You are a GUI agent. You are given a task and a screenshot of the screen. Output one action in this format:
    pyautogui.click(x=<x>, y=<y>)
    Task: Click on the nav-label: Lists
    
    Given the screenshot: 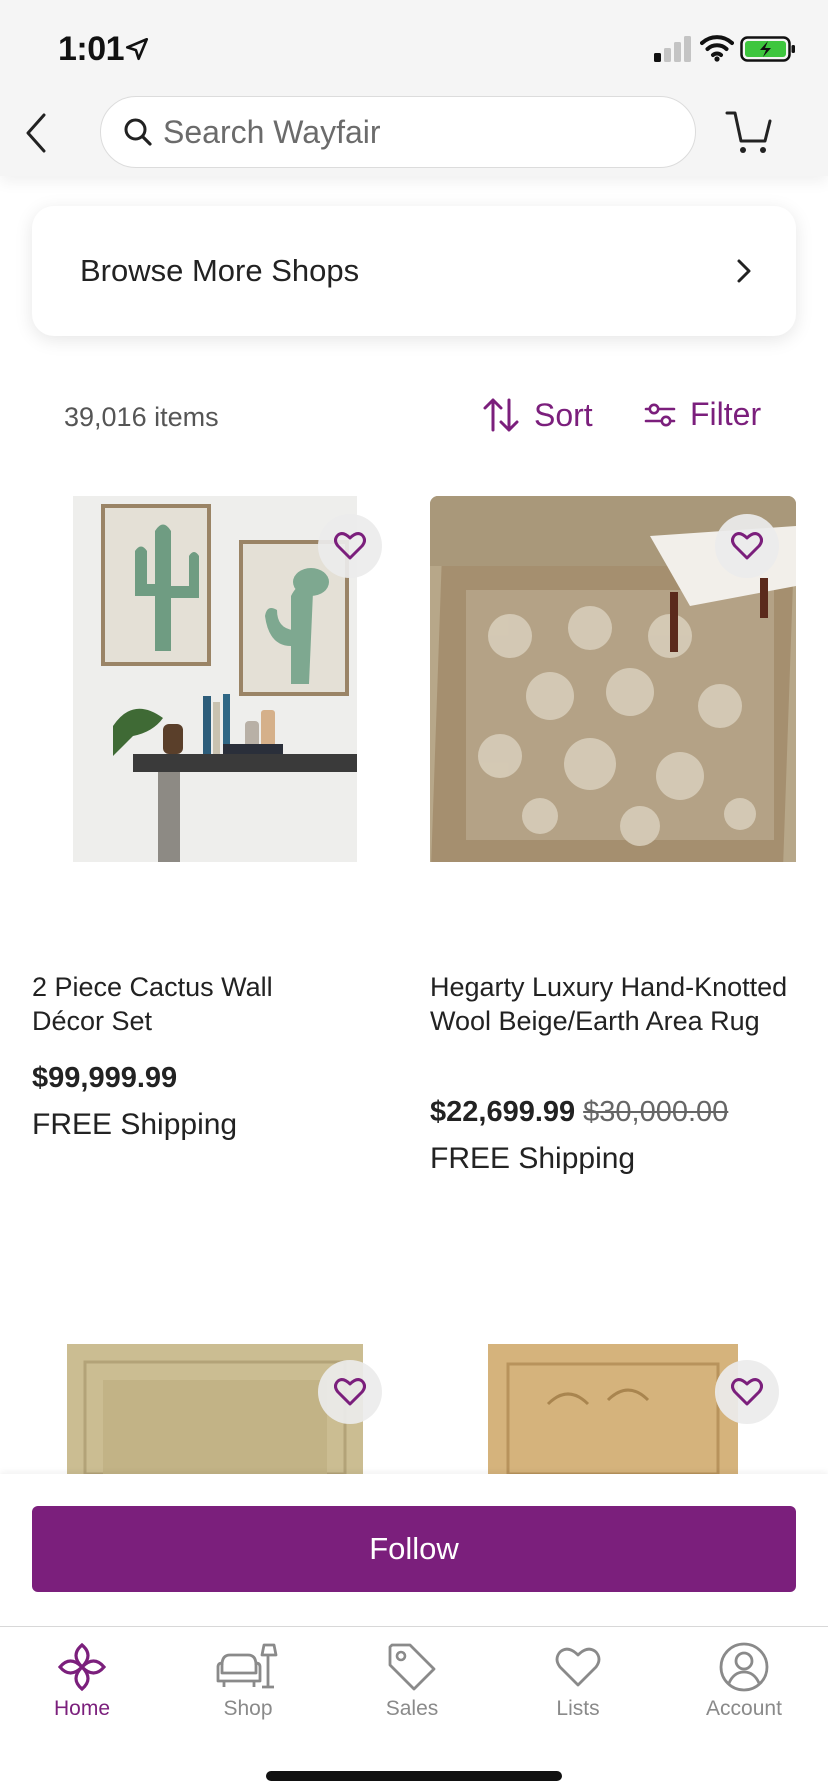 What is the action you would take?
    pyautogui.click(x=578, y=1708)
    